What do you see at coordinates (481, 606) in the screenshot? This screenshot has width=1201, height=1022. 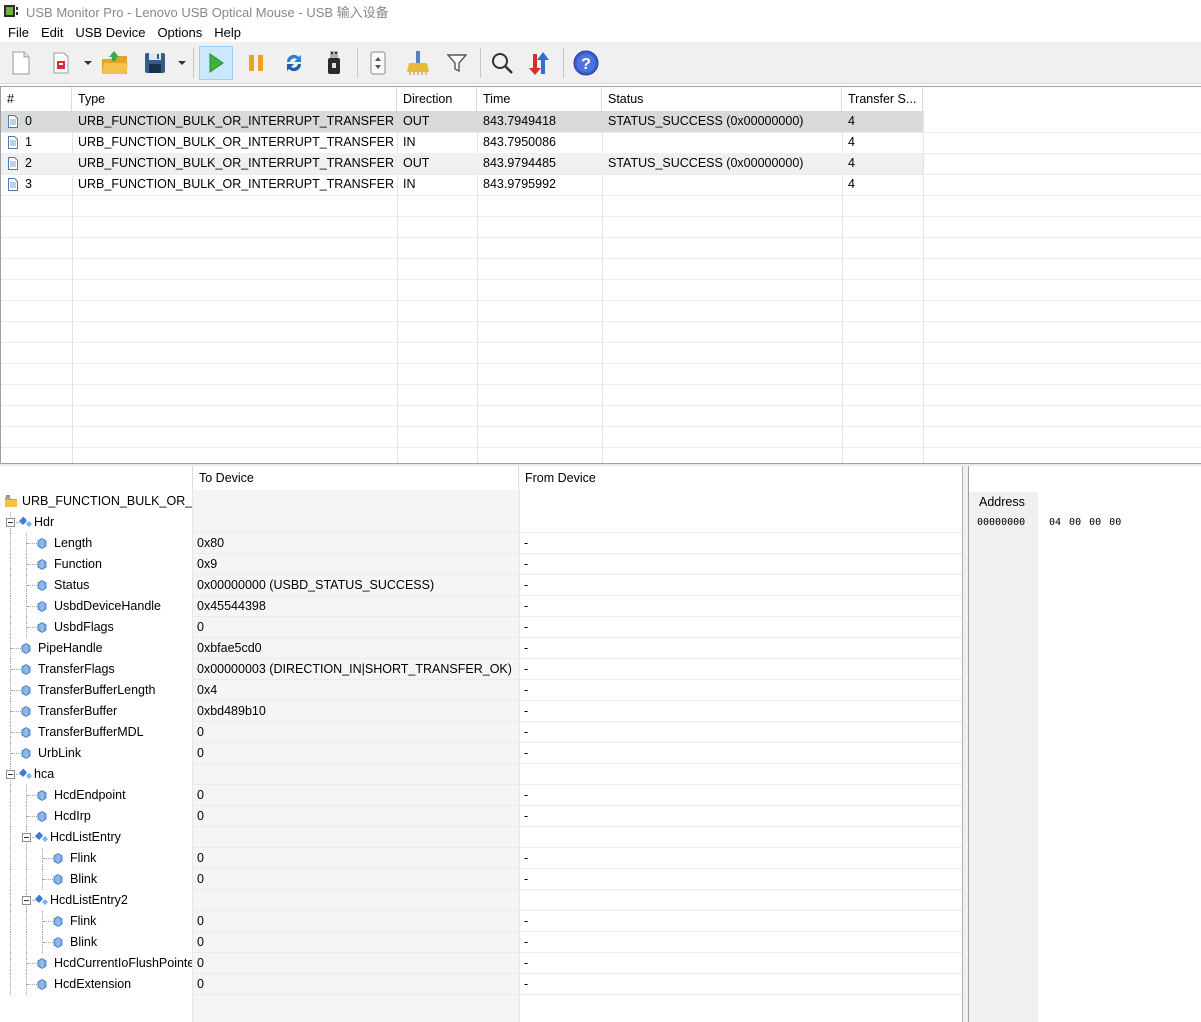 I see `tree-field-row: UsbdDeviceHandle 0x45544398 -` at bounding box center [481, 606].